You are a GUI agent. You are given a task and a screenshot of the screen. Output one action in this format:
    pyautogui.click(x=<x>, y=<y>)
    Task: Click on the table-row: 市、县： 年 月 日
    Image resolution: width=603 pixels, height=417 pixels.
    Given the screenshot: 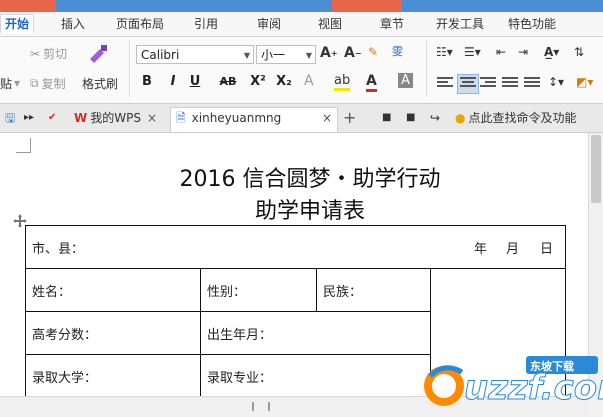 What is the action you would take?
    pyautogui.click(x=295, y=247)
    